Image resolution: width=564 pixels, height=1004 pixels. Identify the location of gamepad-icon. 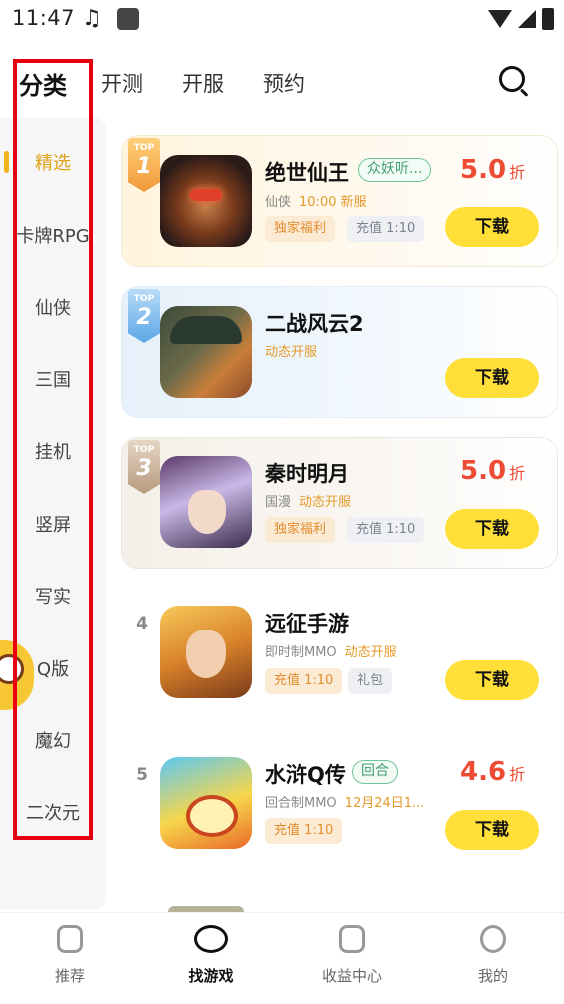
(211, 939).